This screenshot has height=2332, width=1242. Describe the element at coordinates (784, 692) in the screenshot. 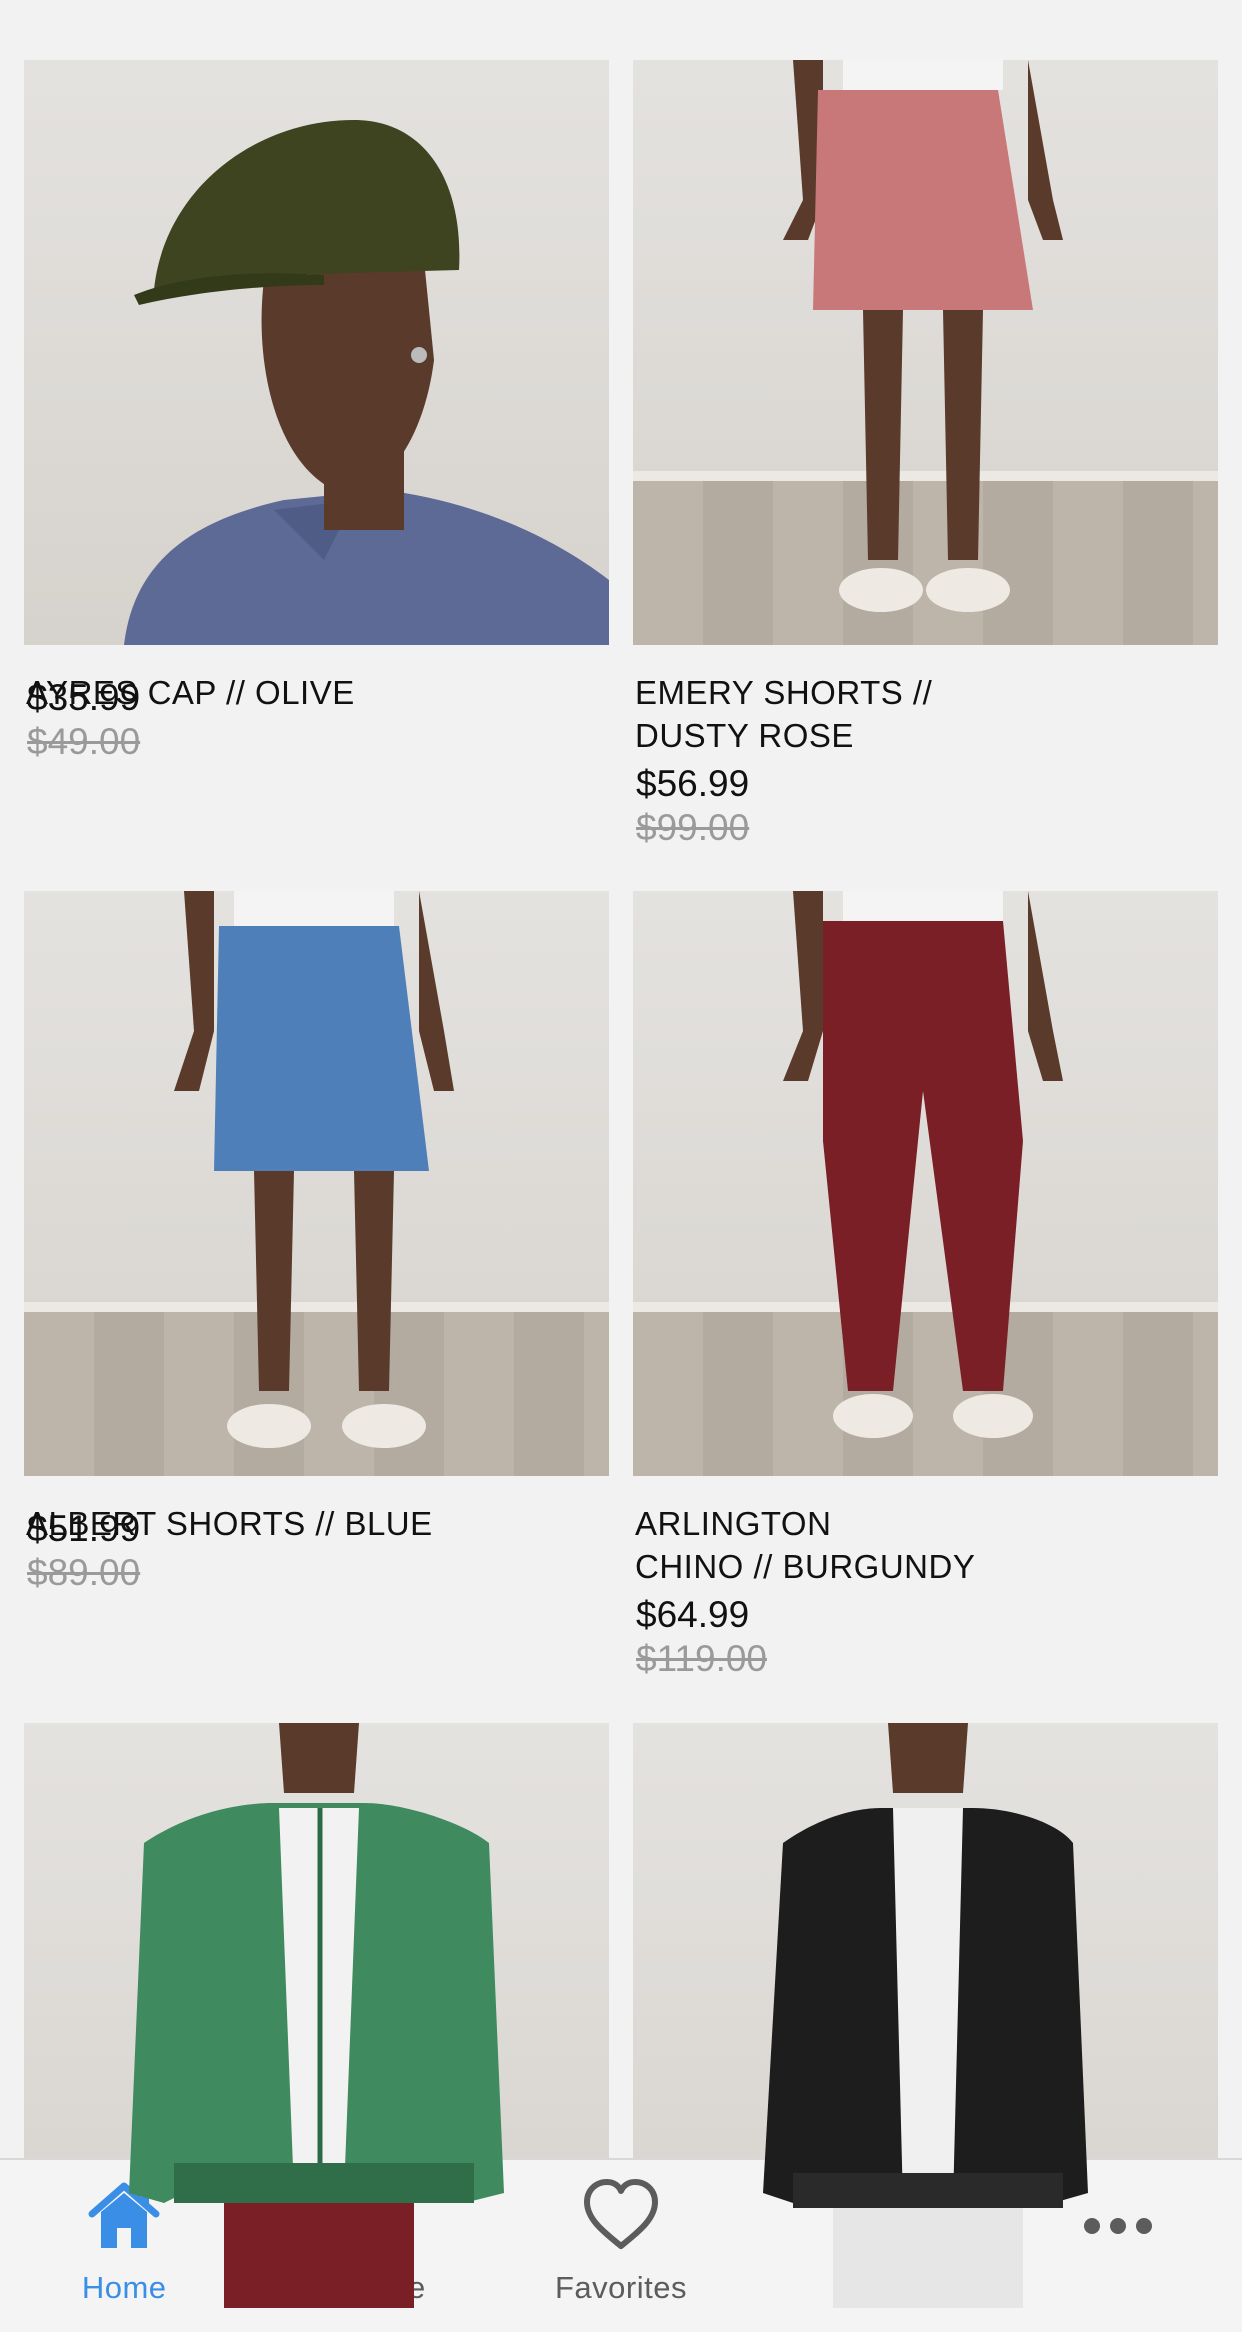

I see `product-name-line: EMERY SHORTS //` at that location.